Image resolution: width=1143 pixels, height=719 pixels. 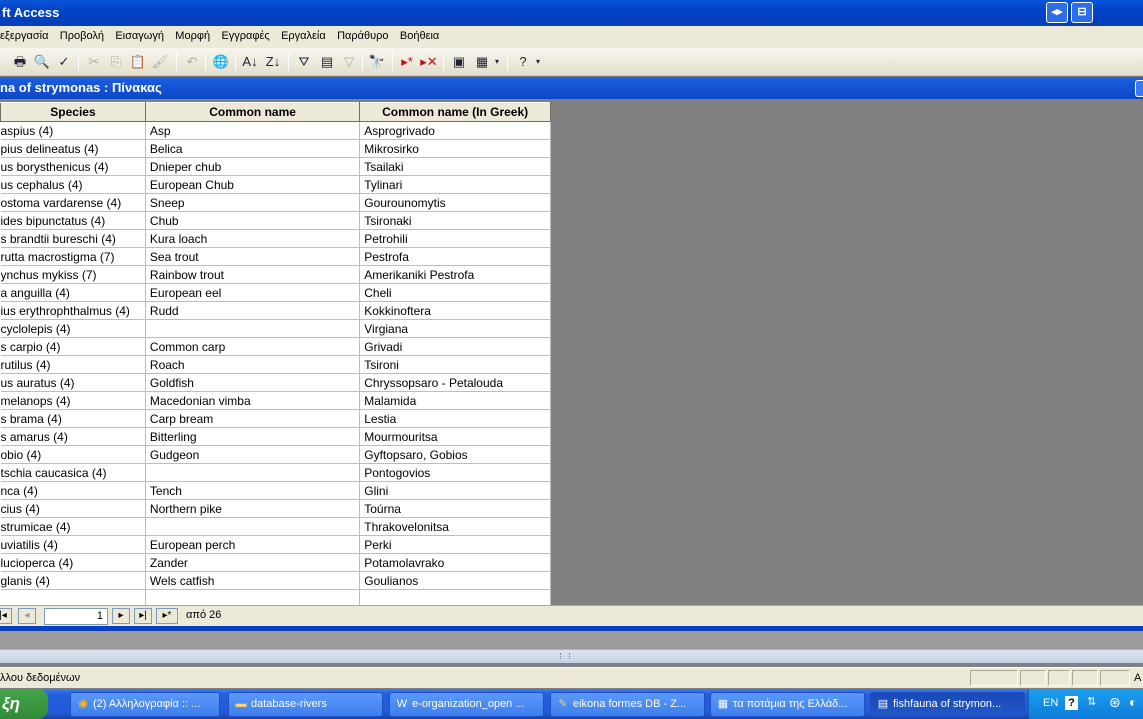 I want to click on table-row: cyclolepis (4) Virgiana, so click(x=275, y=328).